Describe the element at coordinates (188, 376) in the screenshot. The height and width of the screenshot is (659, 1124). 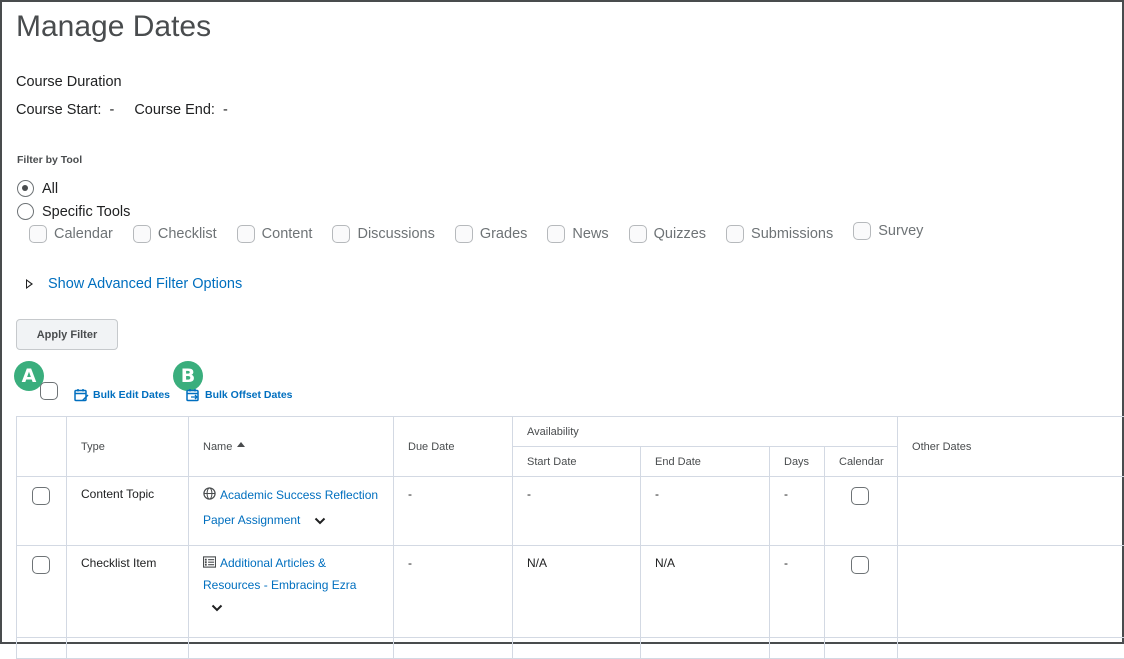
I see `callout-badge-b: B` at that location.